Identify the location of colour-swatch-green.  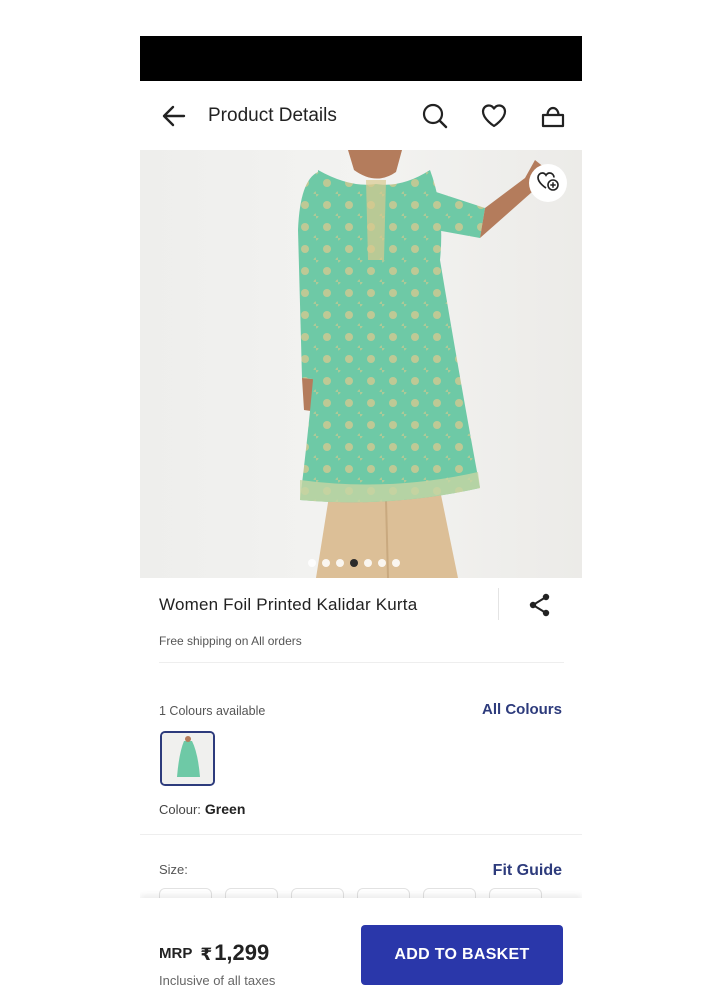
(187, 758).